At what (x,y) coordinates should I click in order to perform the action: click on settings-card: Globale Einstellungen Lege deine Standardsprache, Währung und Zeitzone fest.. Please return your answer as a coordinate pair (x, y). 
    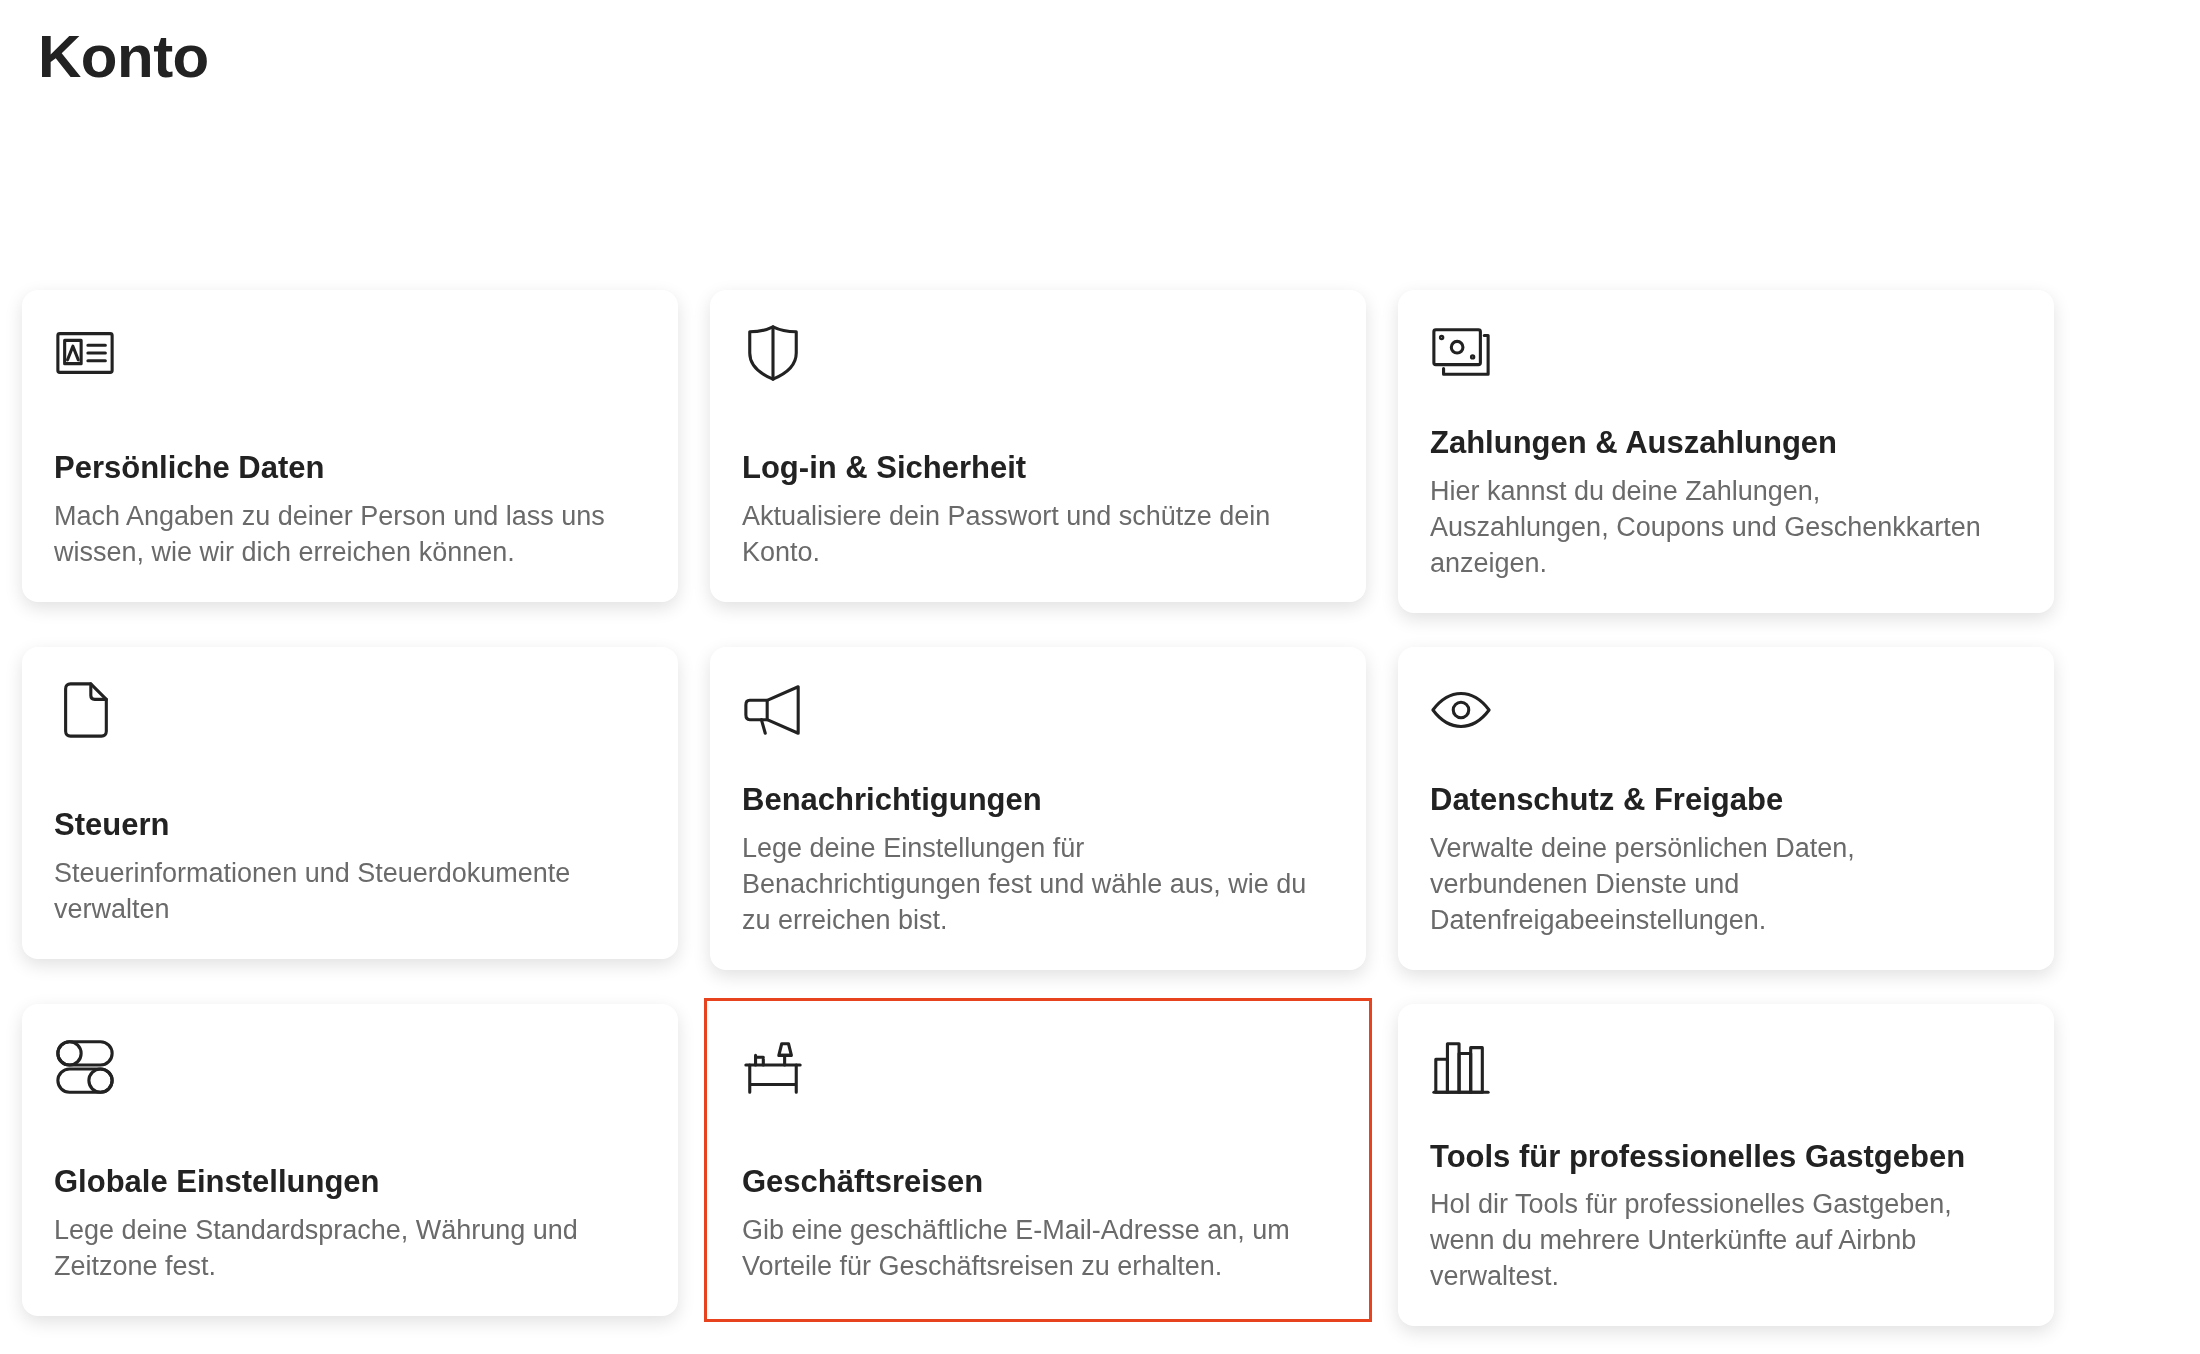
    Looking at the image, I should click on (350, 1159).